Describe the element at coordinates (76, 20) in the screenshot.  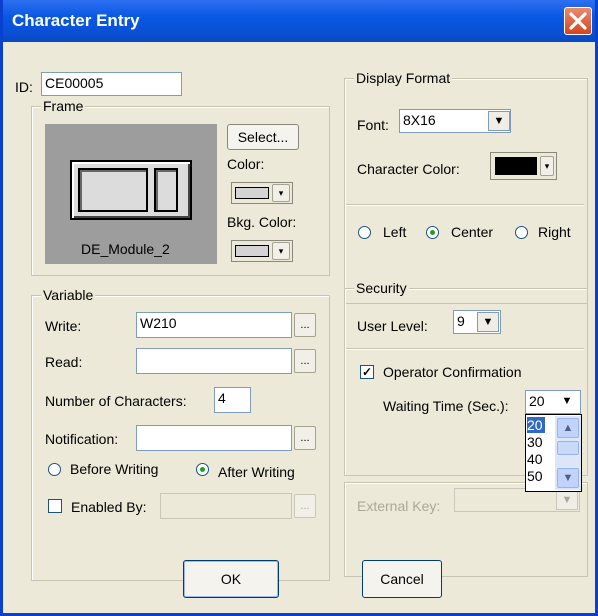
I see `window-title: Character Entry` at that location.